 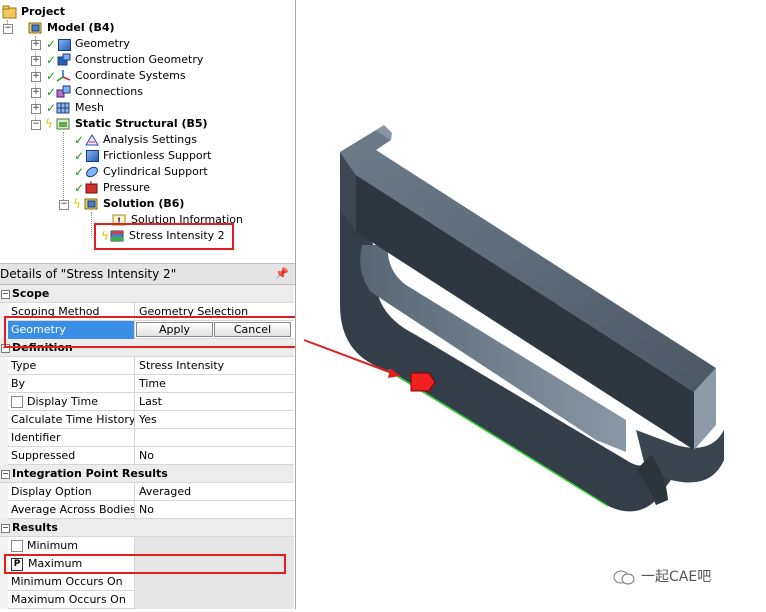 I want to click on tree-label: Solution (B6), so click(x=144, y=203).